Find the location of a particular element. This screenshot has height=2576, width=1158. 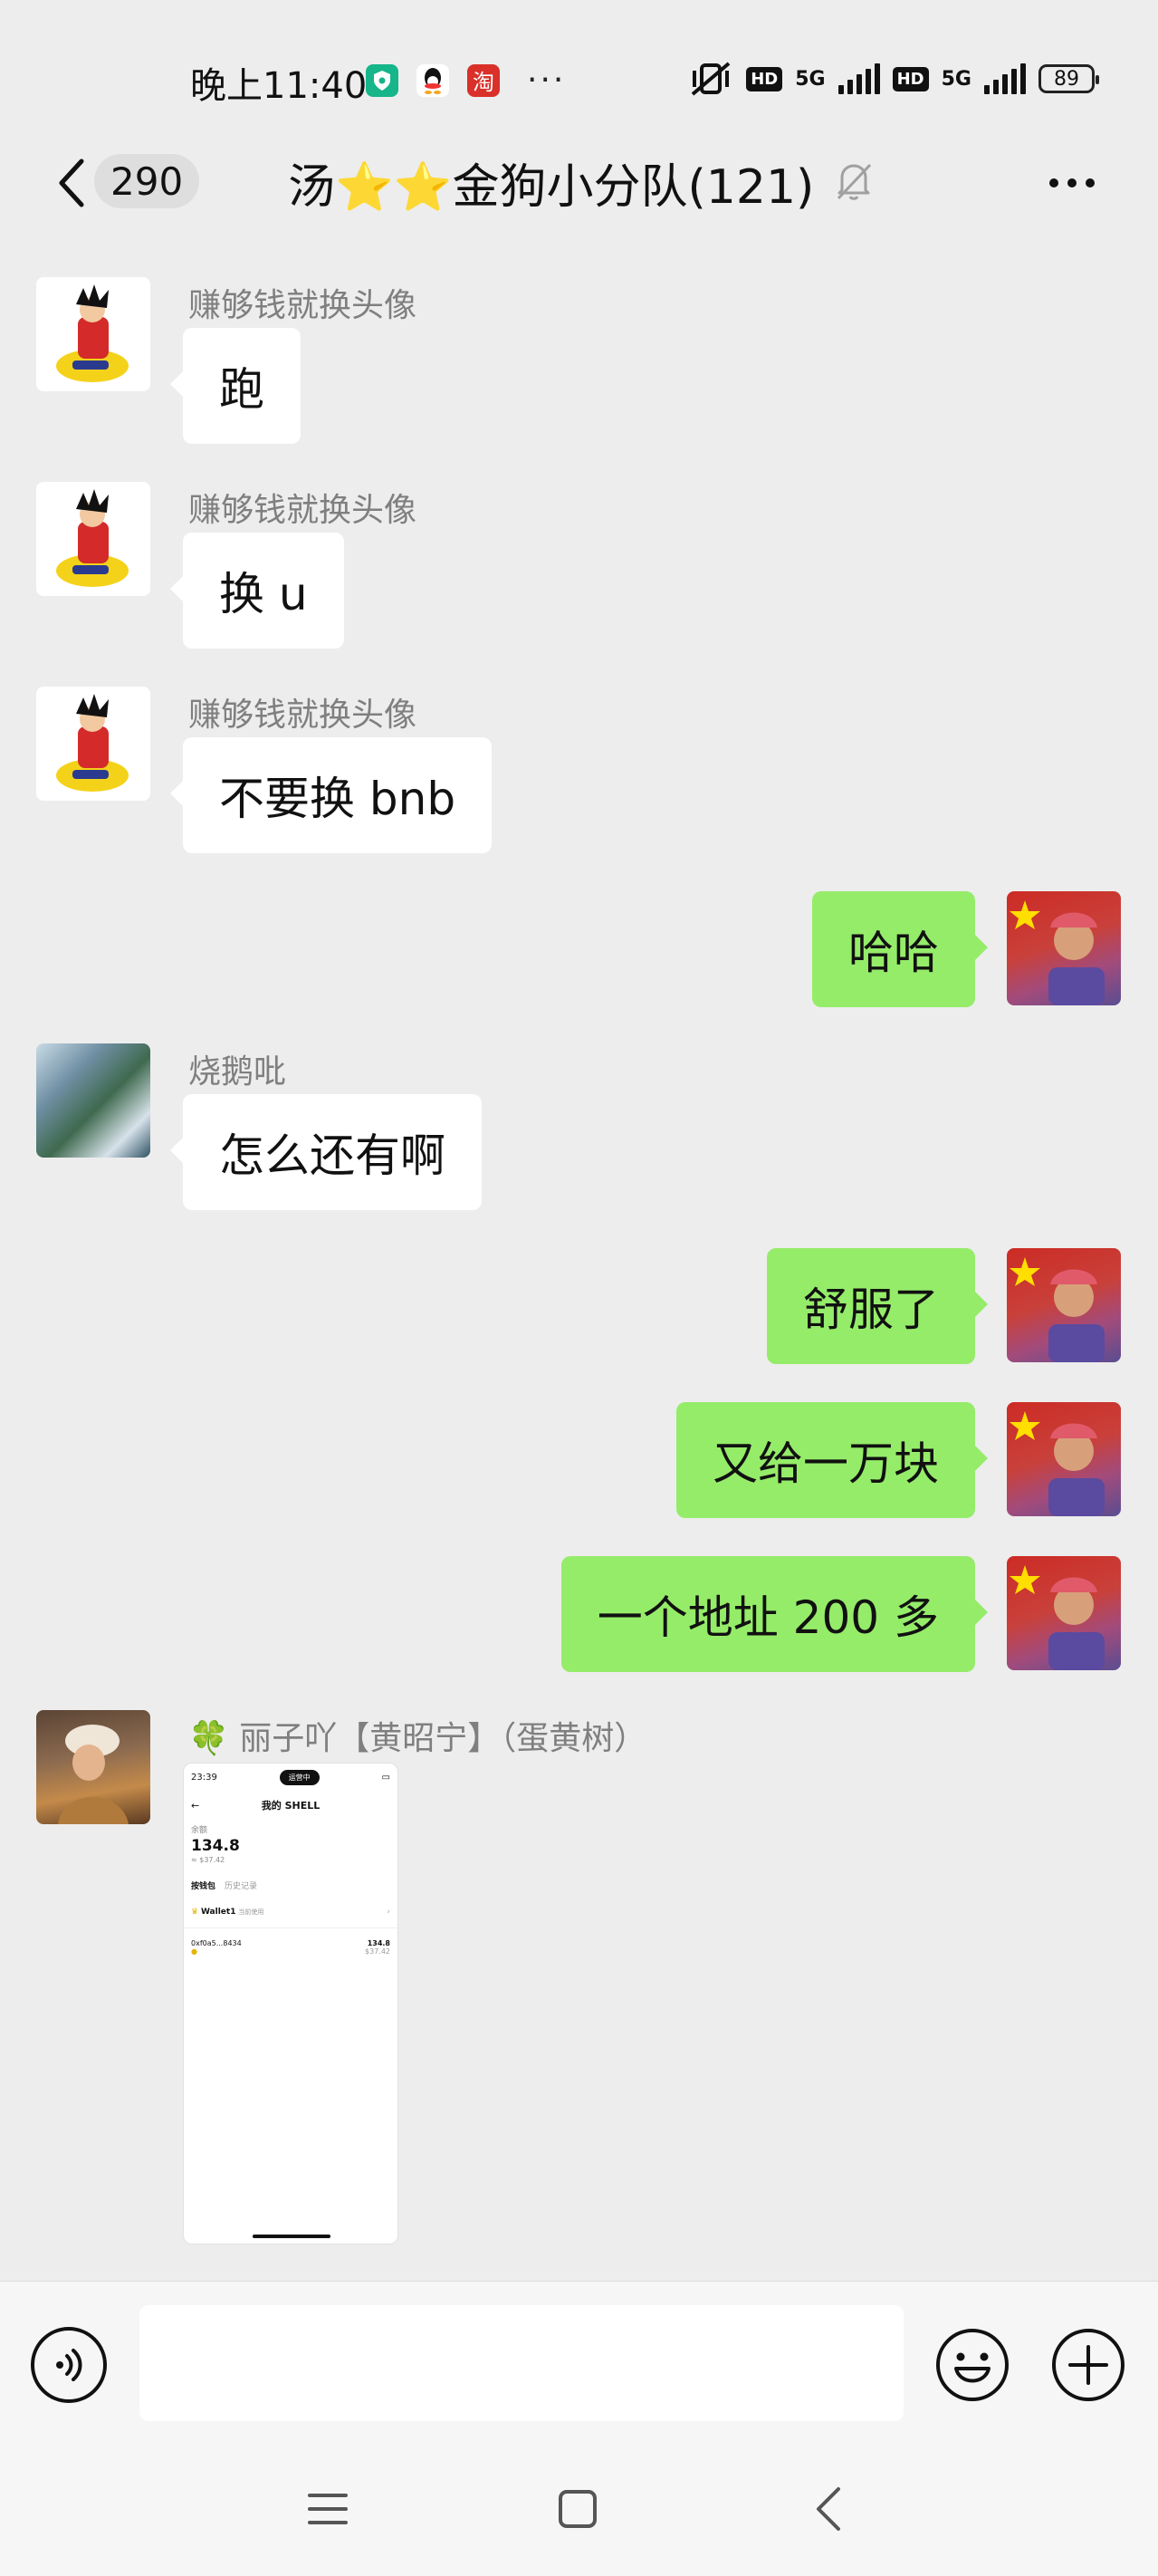

mini-wallet-tag: 当前使用 is located at coordinates (251, 1912).